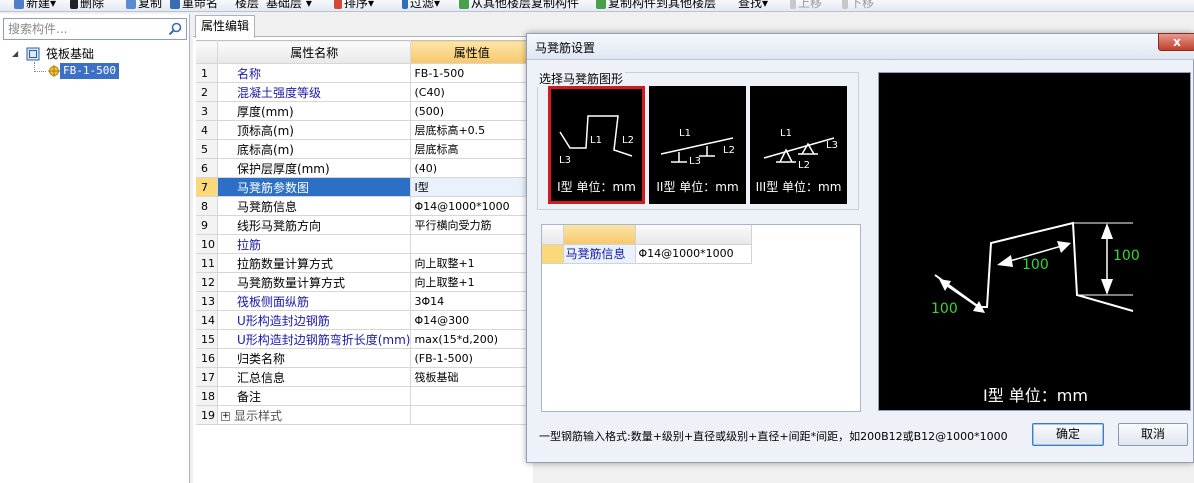  Describe the element at coordinates (87, 5) in the screenshot. I see `delete-button: 删除` at that location.